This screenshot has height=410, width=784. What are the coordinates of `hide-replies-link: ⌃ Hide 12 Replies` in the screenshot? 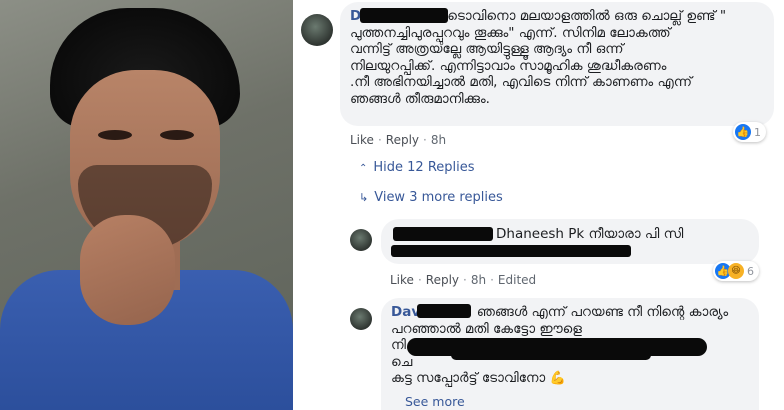 It's located at (417, 167).